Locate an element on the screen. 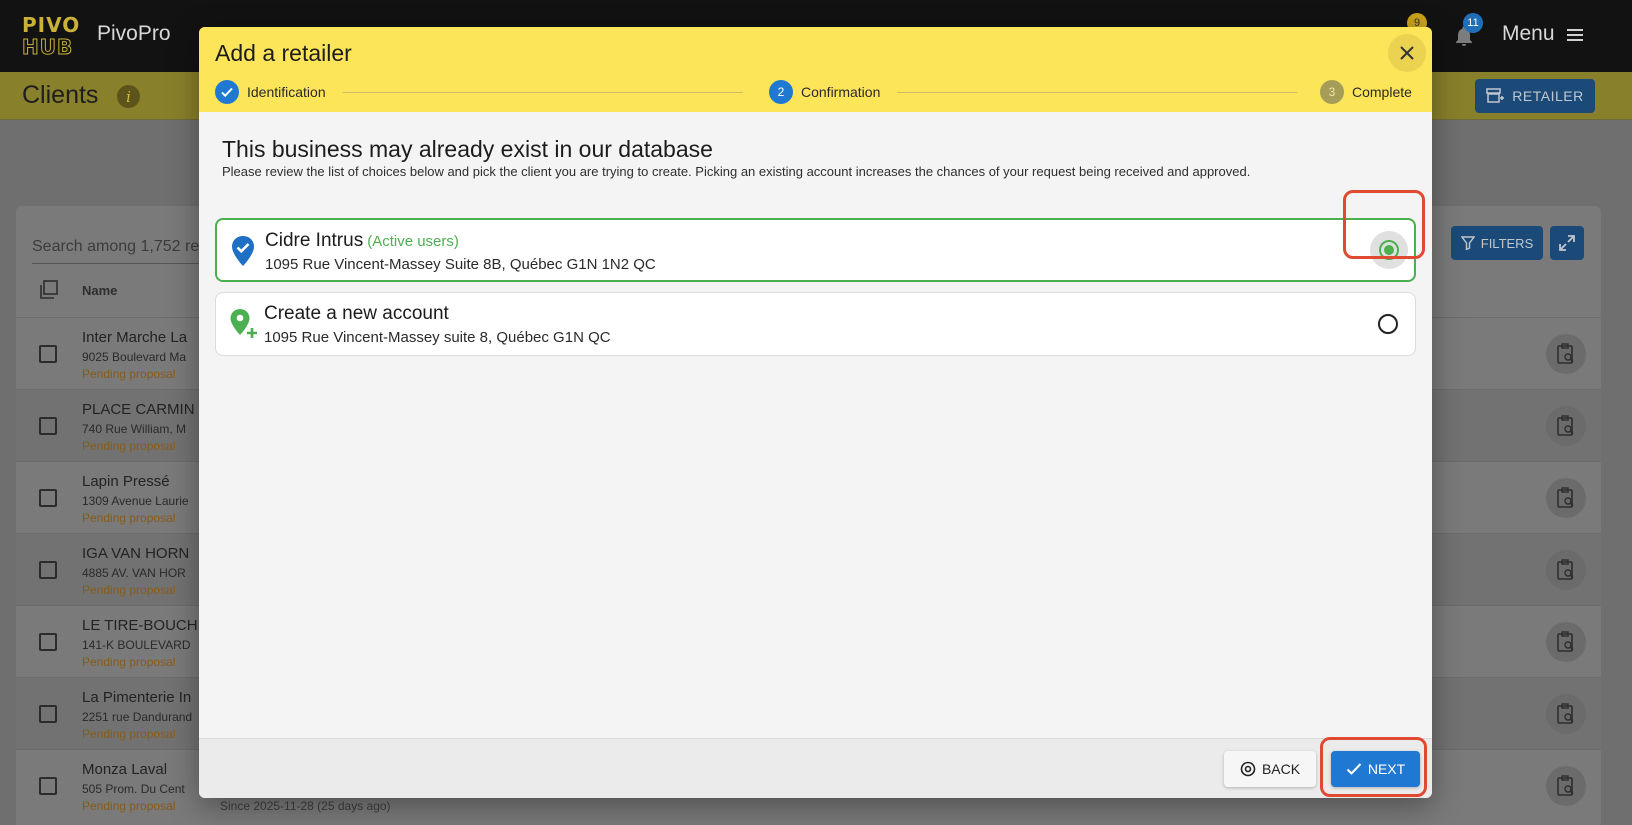 This screenshot has height=825, width=1632. step-complete: 3 Complete is located at coordinates (1366, 92).